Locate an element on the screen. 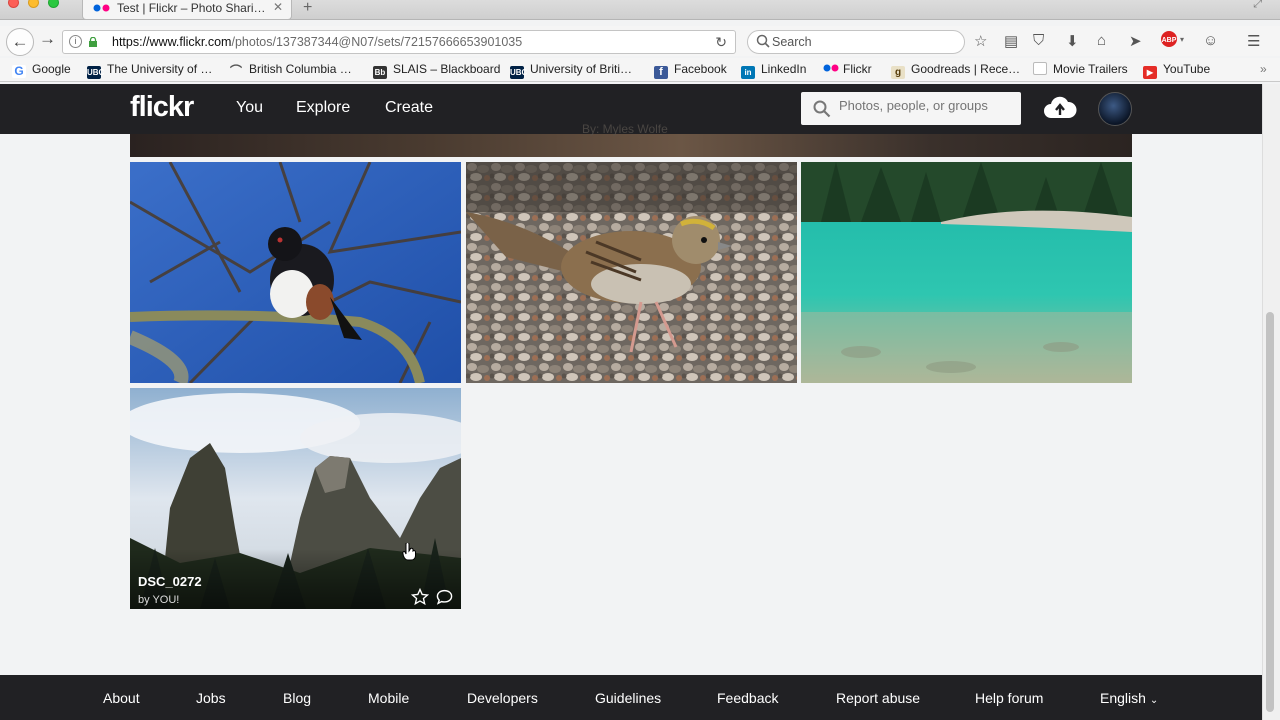 Image resolution: width=1280 pixels, height=720 pixels. footer-developers-link: Developers is located at coordinates (502, 698).